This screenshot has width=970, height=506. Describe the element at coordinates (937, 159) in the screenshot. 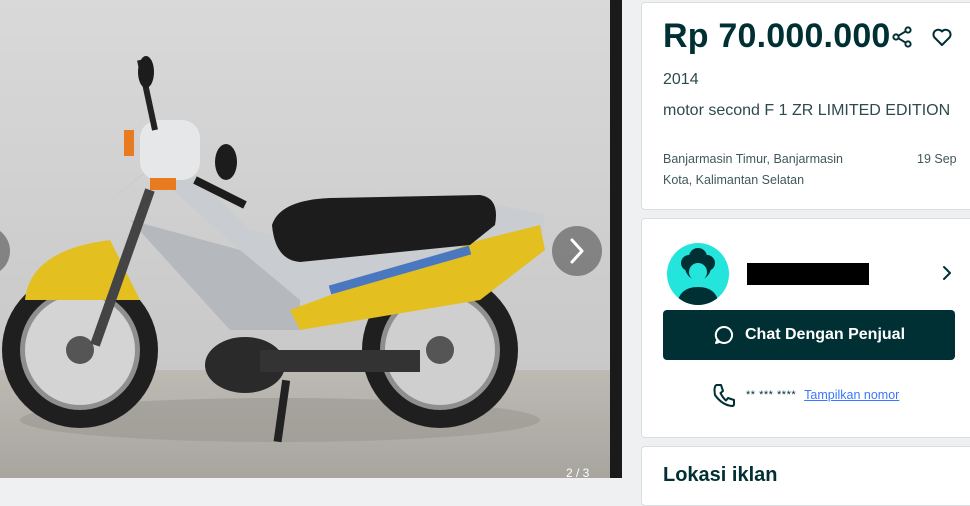

I see `listing-date: 19 Sep` at that location.